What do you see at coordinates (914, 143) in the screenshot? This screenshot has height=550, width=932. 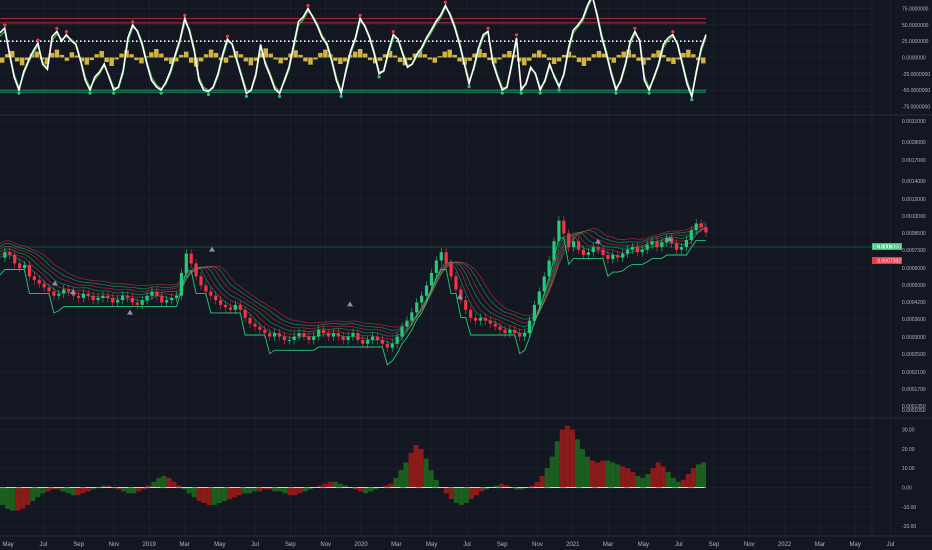 I see `y-tick-label: 0.0028000` at bounding box center [914, 143].